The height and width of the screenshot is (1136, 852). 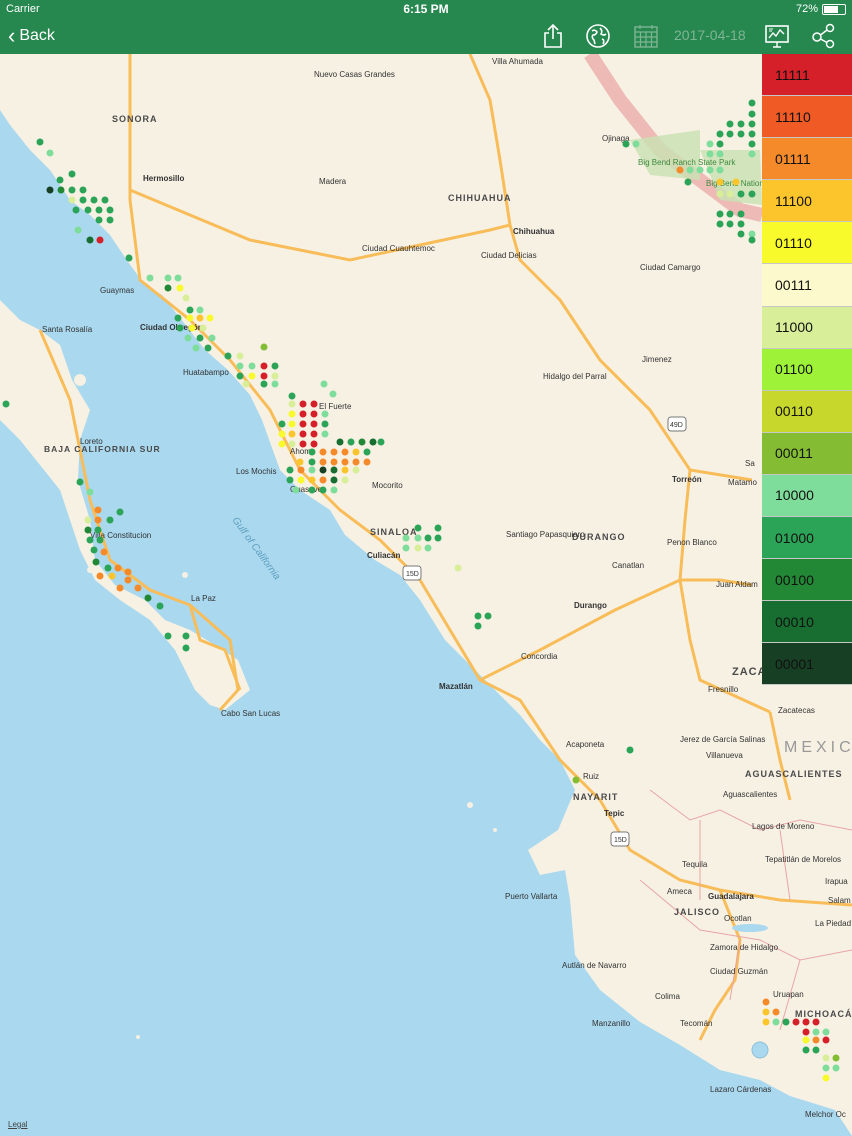 What do you see at coordinates (807, 664) in the screenshot?
I see `legend-item: 00001` at bounding box center [807, 664].